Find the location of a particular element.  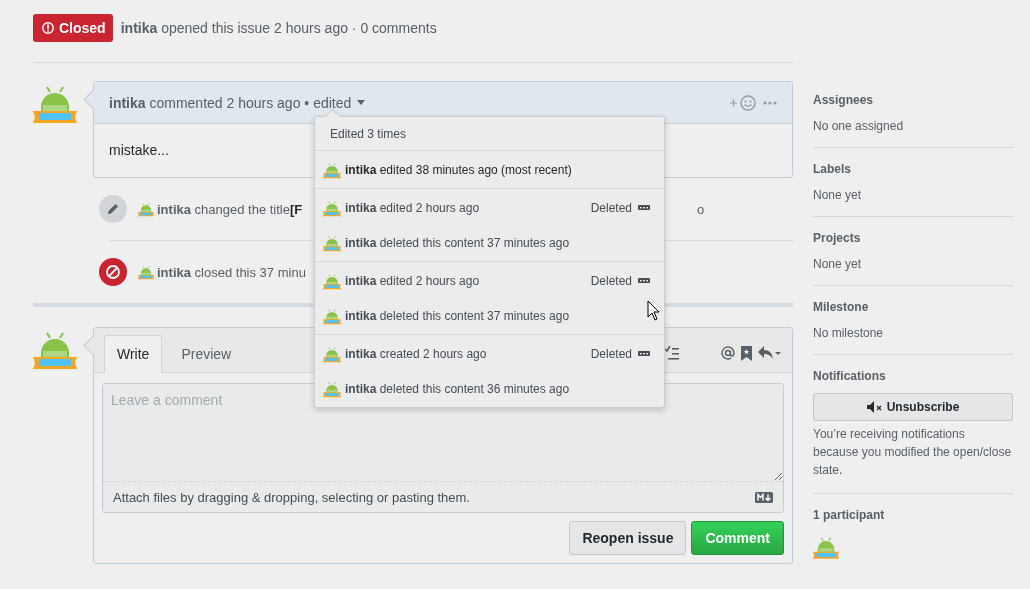

section-title: Milestone is located at coordinates (841, 307).